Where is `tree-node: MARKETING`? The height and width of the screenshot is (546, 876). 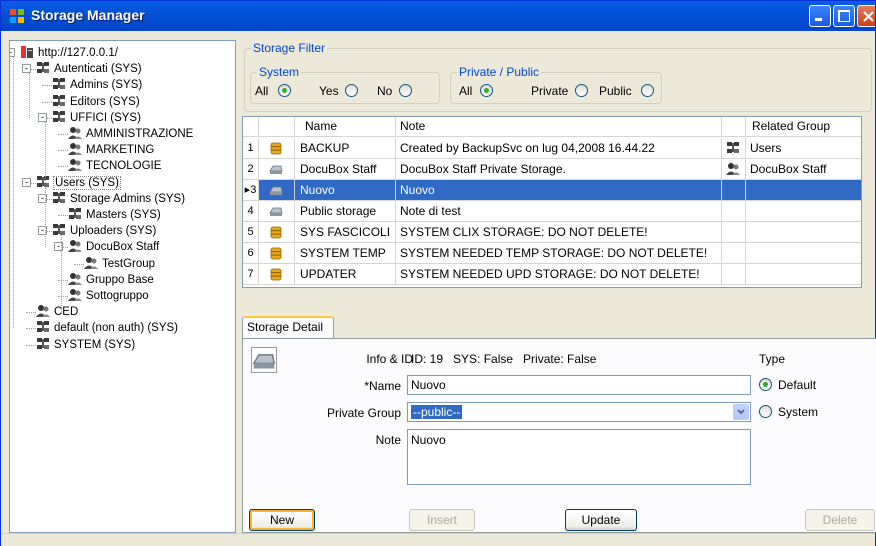
tree-node: MARKETING is located at coordinates (111, 150).